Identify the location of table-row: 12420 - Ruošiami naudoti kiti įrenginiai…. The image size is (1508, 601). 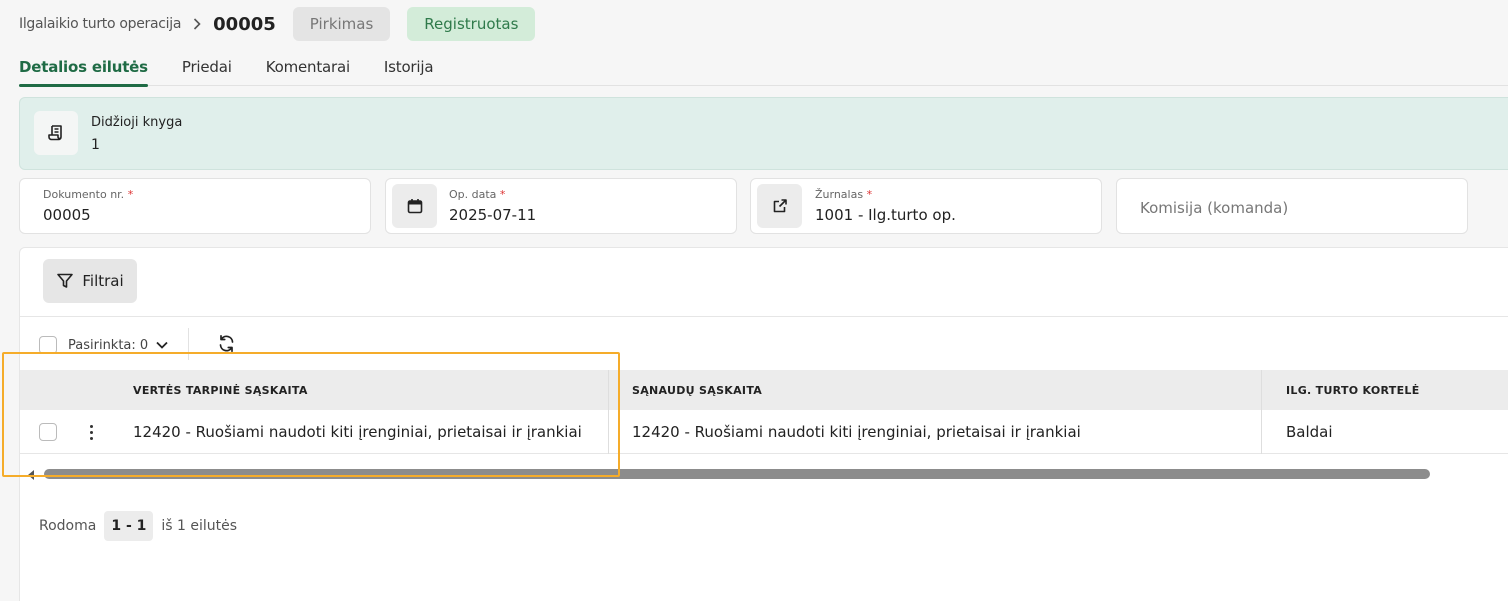
(764, 432).